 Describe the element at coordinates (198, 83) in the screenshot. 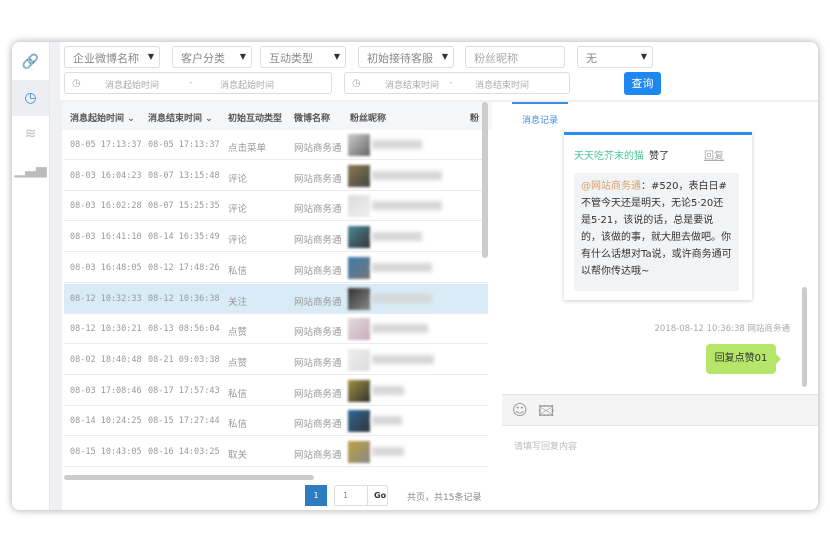

I see `start-time-range: ◷ 消息起始时间 - 消息起始时间` at that location.